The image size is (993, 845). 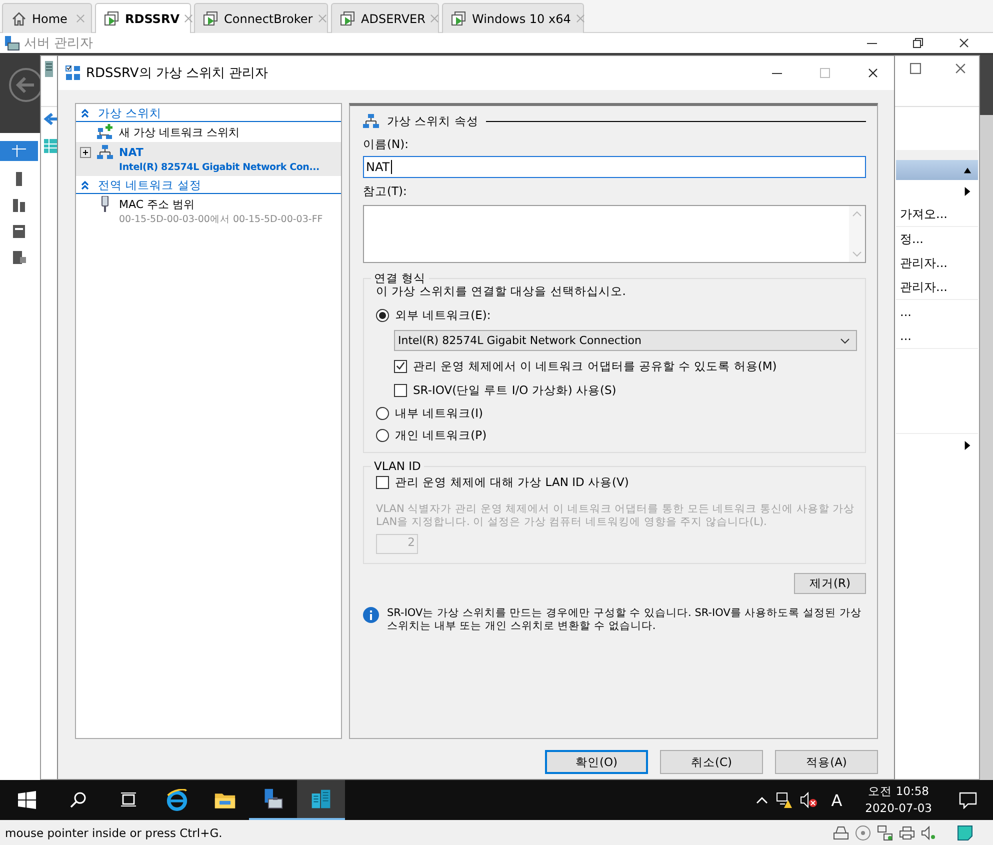 I want to click on home-icon, so click(x=19, y=18).